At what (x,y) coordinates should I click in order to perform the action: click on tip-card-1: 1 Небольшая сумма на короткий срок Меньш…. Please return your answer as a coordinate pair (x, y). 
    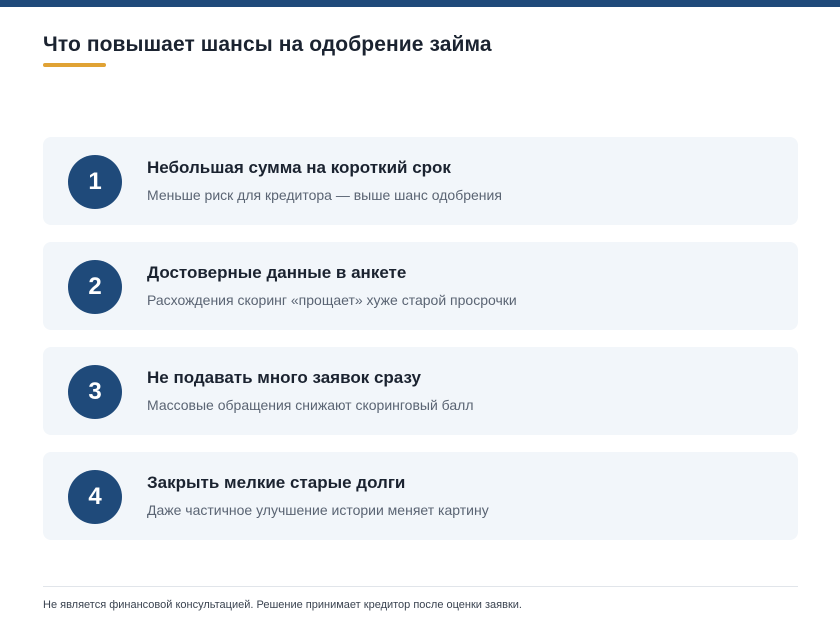
    Looking at the image, I should click on (420, 181).